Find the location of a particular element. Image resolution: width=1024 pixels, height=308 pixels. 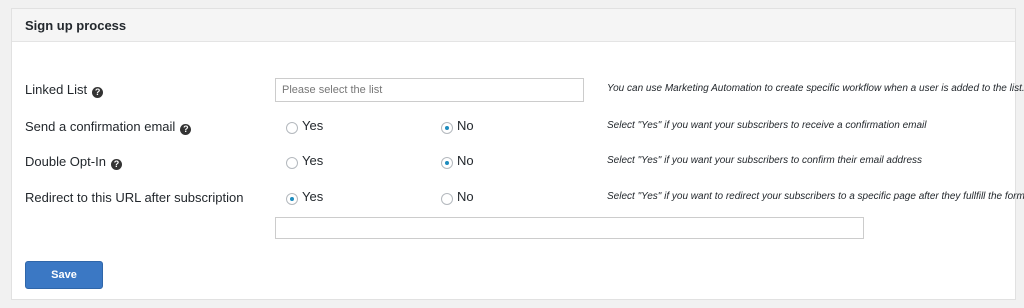

confirmation-email-yes-radio is located at coordinates (292, 128).